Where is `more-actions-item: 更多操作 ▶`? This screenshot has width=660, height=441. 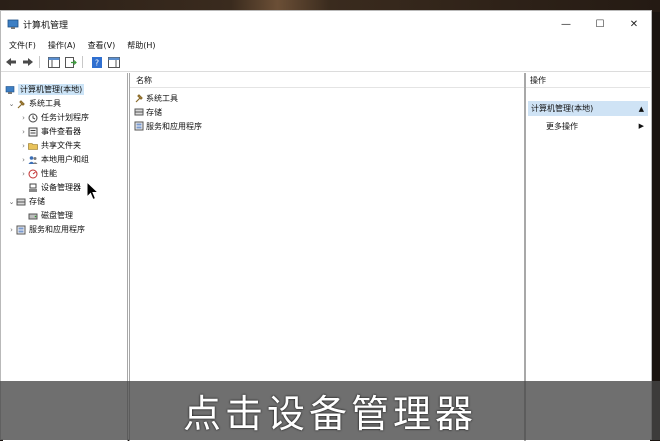 more-actions-item: 更多操作 ▶ is located at coordinates (597, 126).